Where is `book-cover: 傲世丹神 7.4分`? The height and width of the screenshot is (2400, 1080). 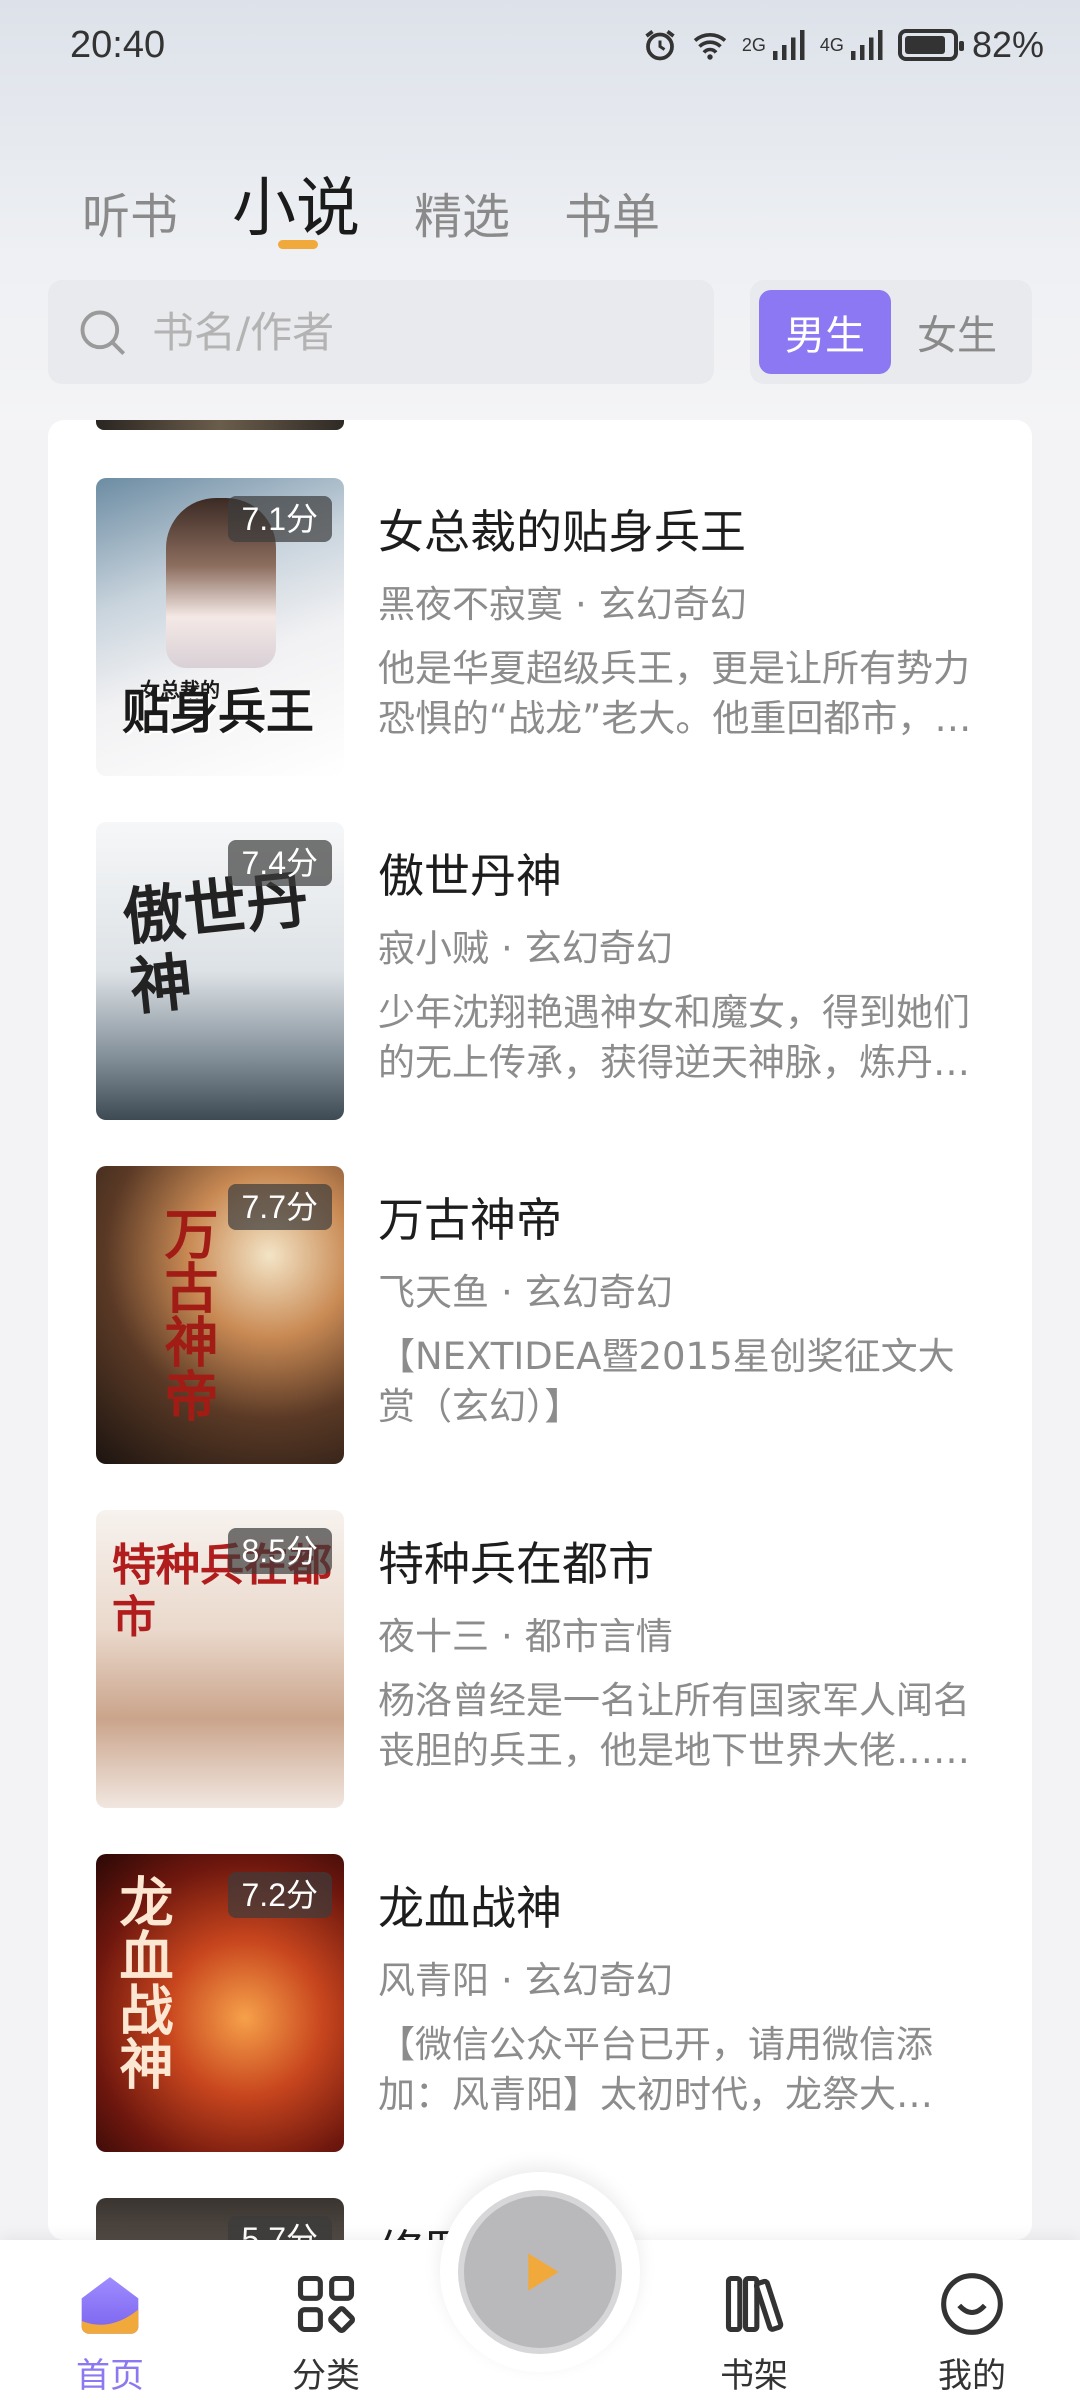 book-cover: 傲世丹神 7.4分 is located at coordinates (220, 971).